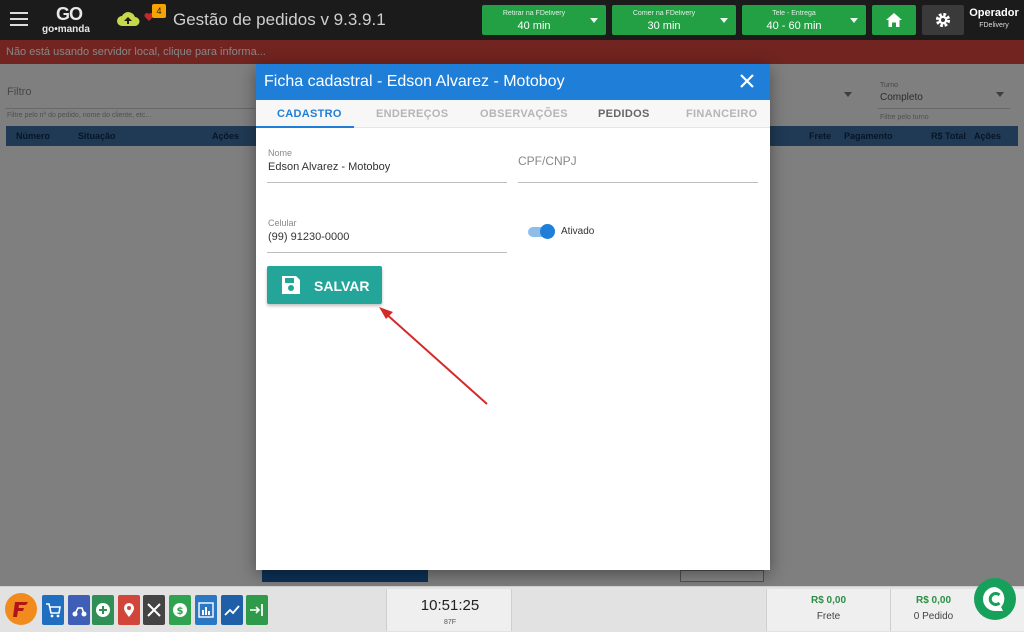 This screenshot has width=1024, height=632. Describe the element at coordinates (524, 114) in the screenshot. I see `tab-observacoes: OBSERVAÇÕES` at that location.